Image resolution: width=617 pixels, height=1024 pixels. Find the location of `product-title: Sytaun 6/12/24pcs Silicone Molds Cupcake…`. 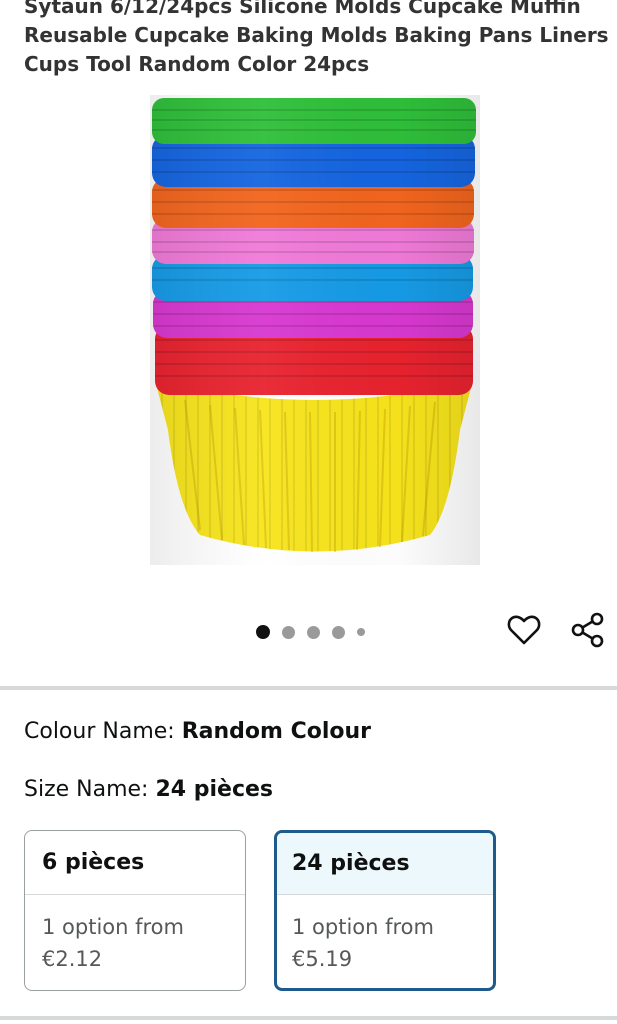

product-title: Sytaun 6/12/24pcs Silicone Molds Cupcake… is located at coordinates (316, 38).